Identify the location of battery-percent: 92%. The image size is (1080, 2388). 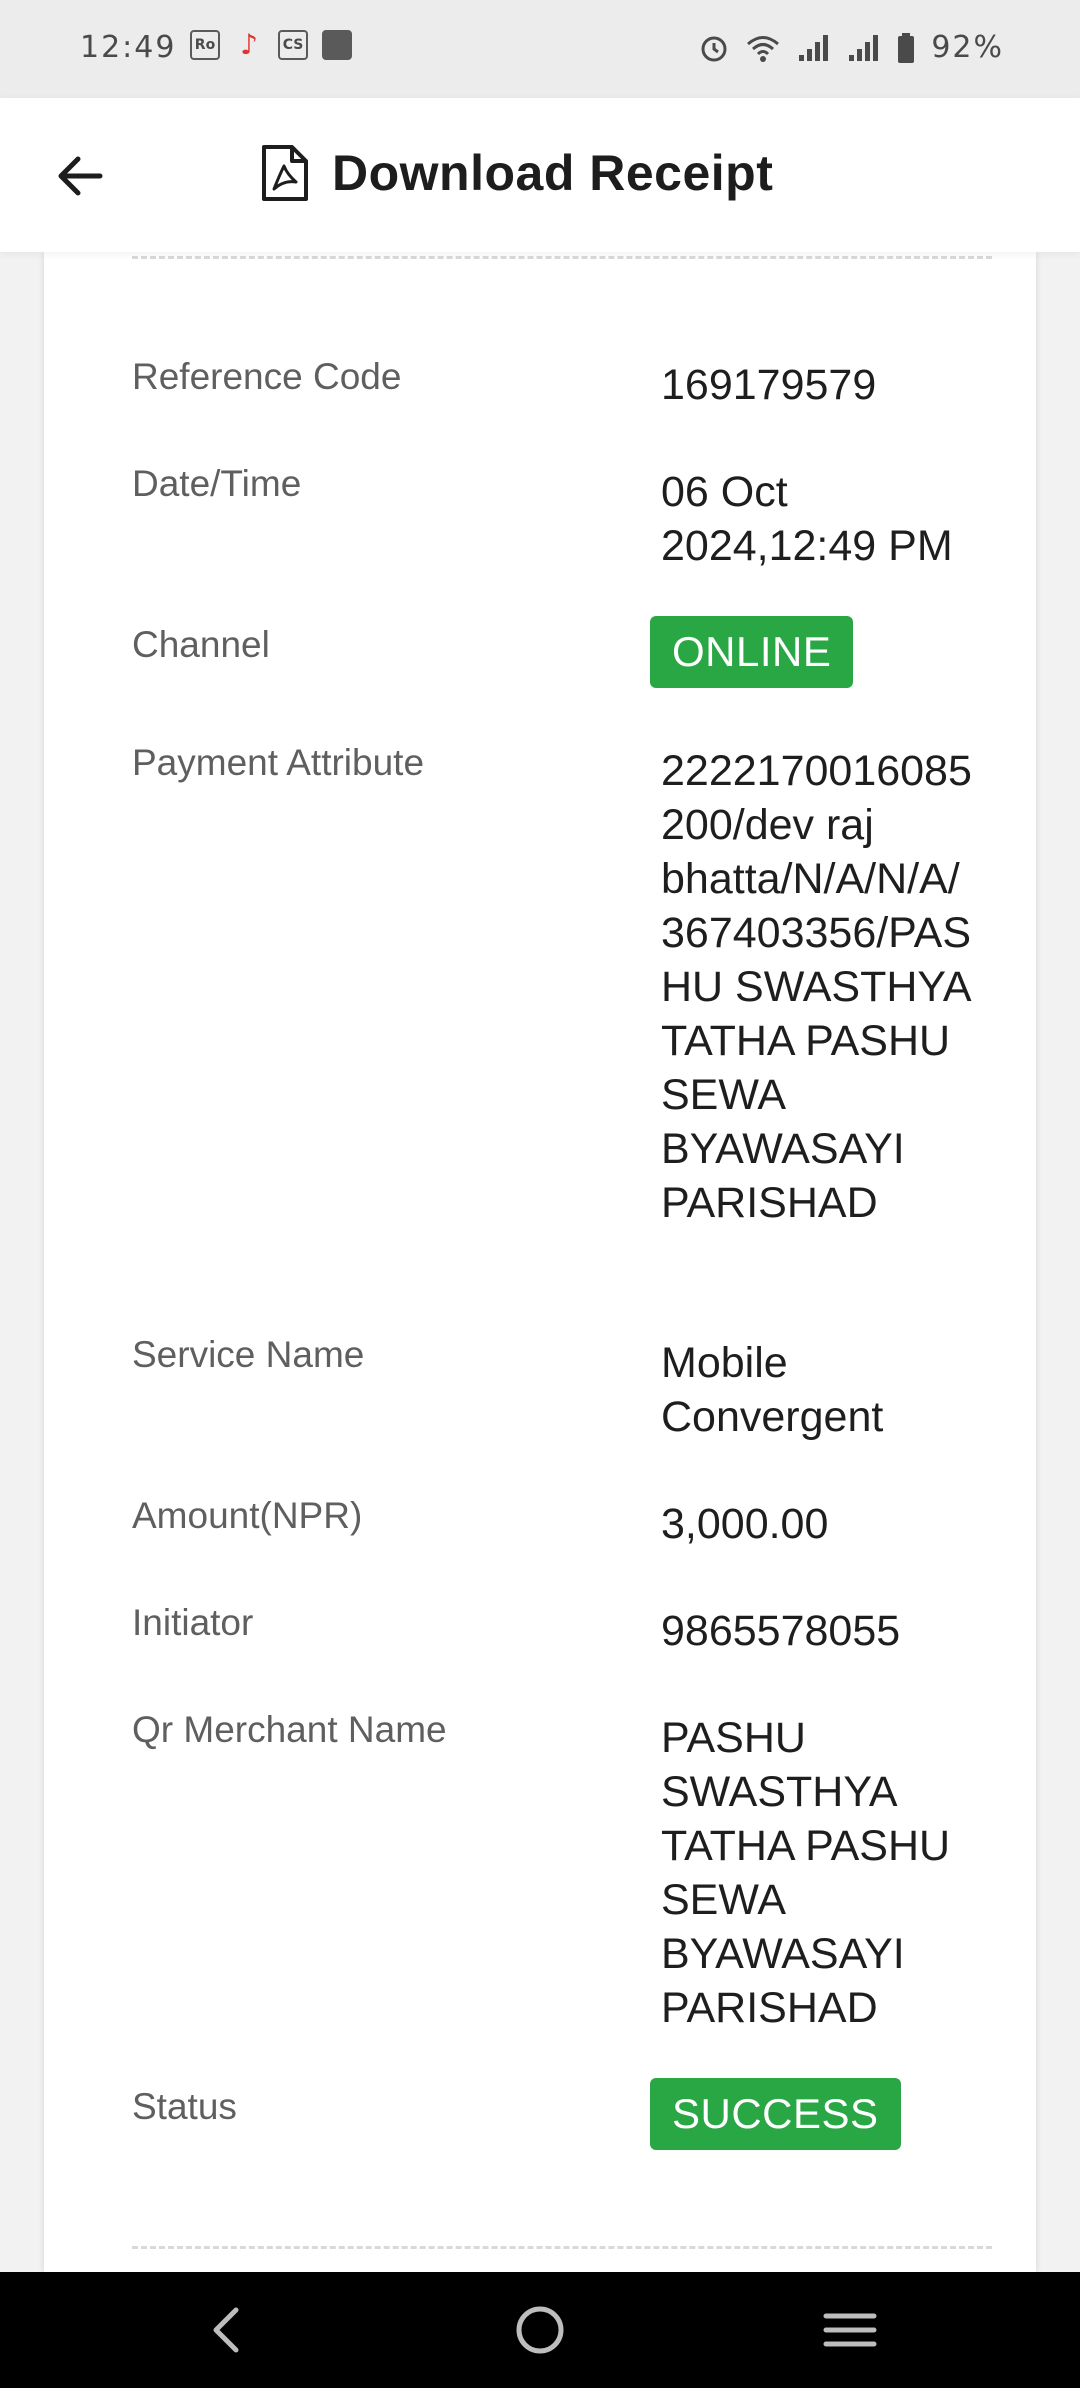
(967, 47).